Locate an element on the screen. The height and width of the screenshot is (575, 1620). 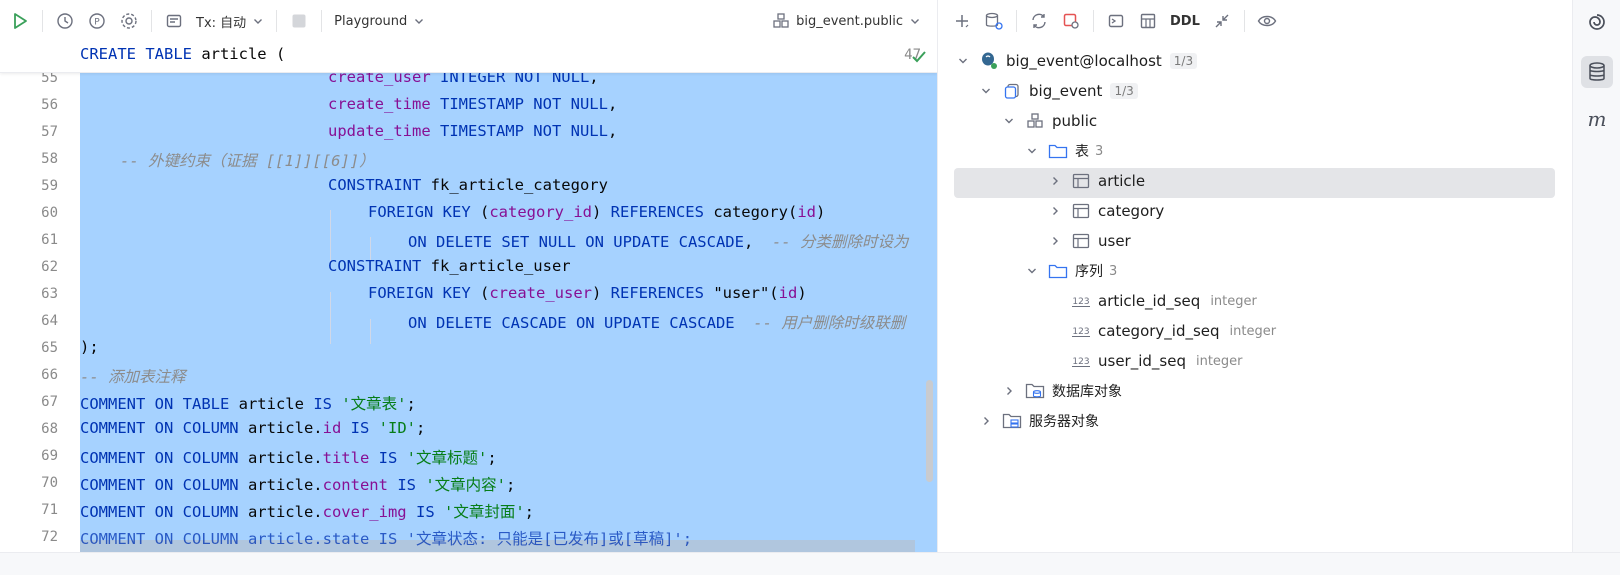
tree-node-tables-folder: 表 3 is located at coordinates (1063, 151).